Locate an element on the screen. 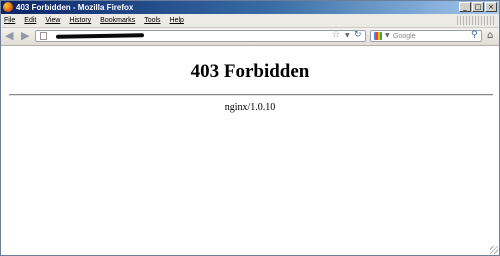  reload-icon: ↻ is located at coordinates (358, 35).